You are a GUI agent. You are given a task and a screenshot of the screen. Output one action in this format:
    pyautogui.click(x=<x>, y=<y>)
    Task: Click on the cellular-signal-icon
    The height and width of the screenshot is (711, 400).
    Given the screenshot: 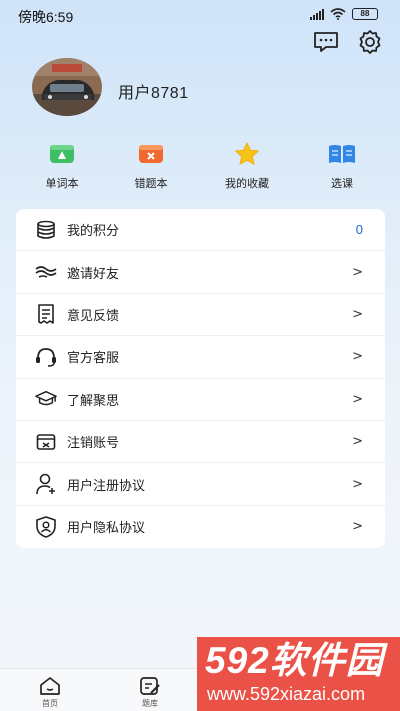 What is the action you would take?
    pyautogui.click(x=317, y=14)
    